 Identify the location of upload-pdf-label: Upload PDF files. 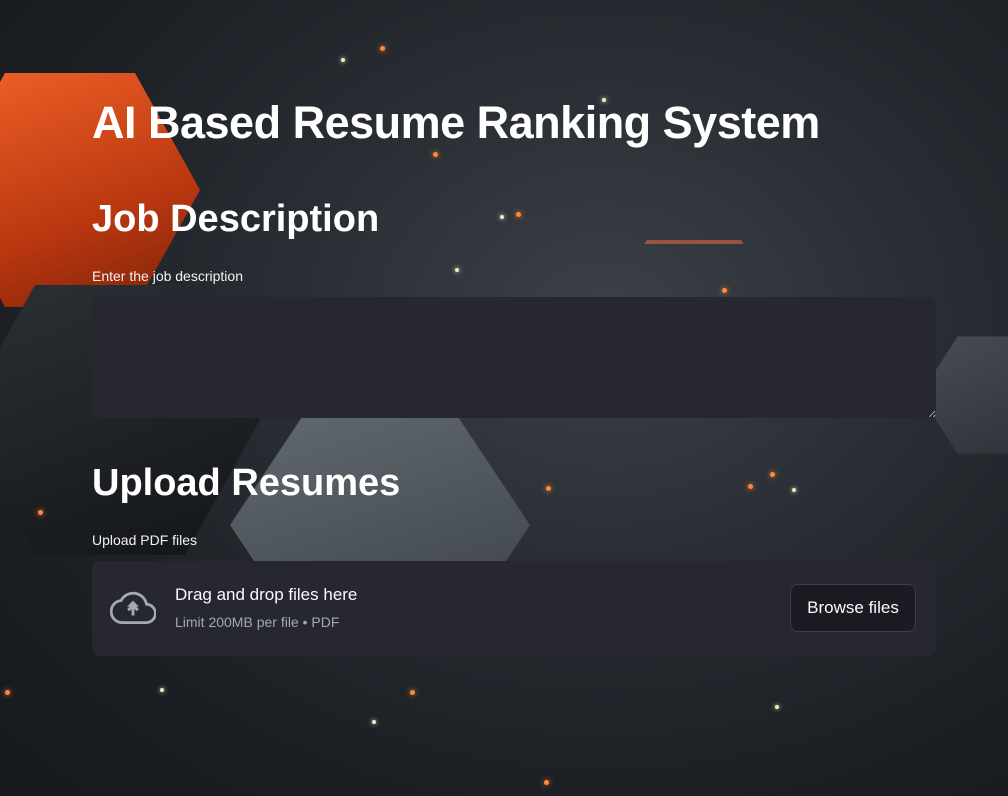
(145, 540).